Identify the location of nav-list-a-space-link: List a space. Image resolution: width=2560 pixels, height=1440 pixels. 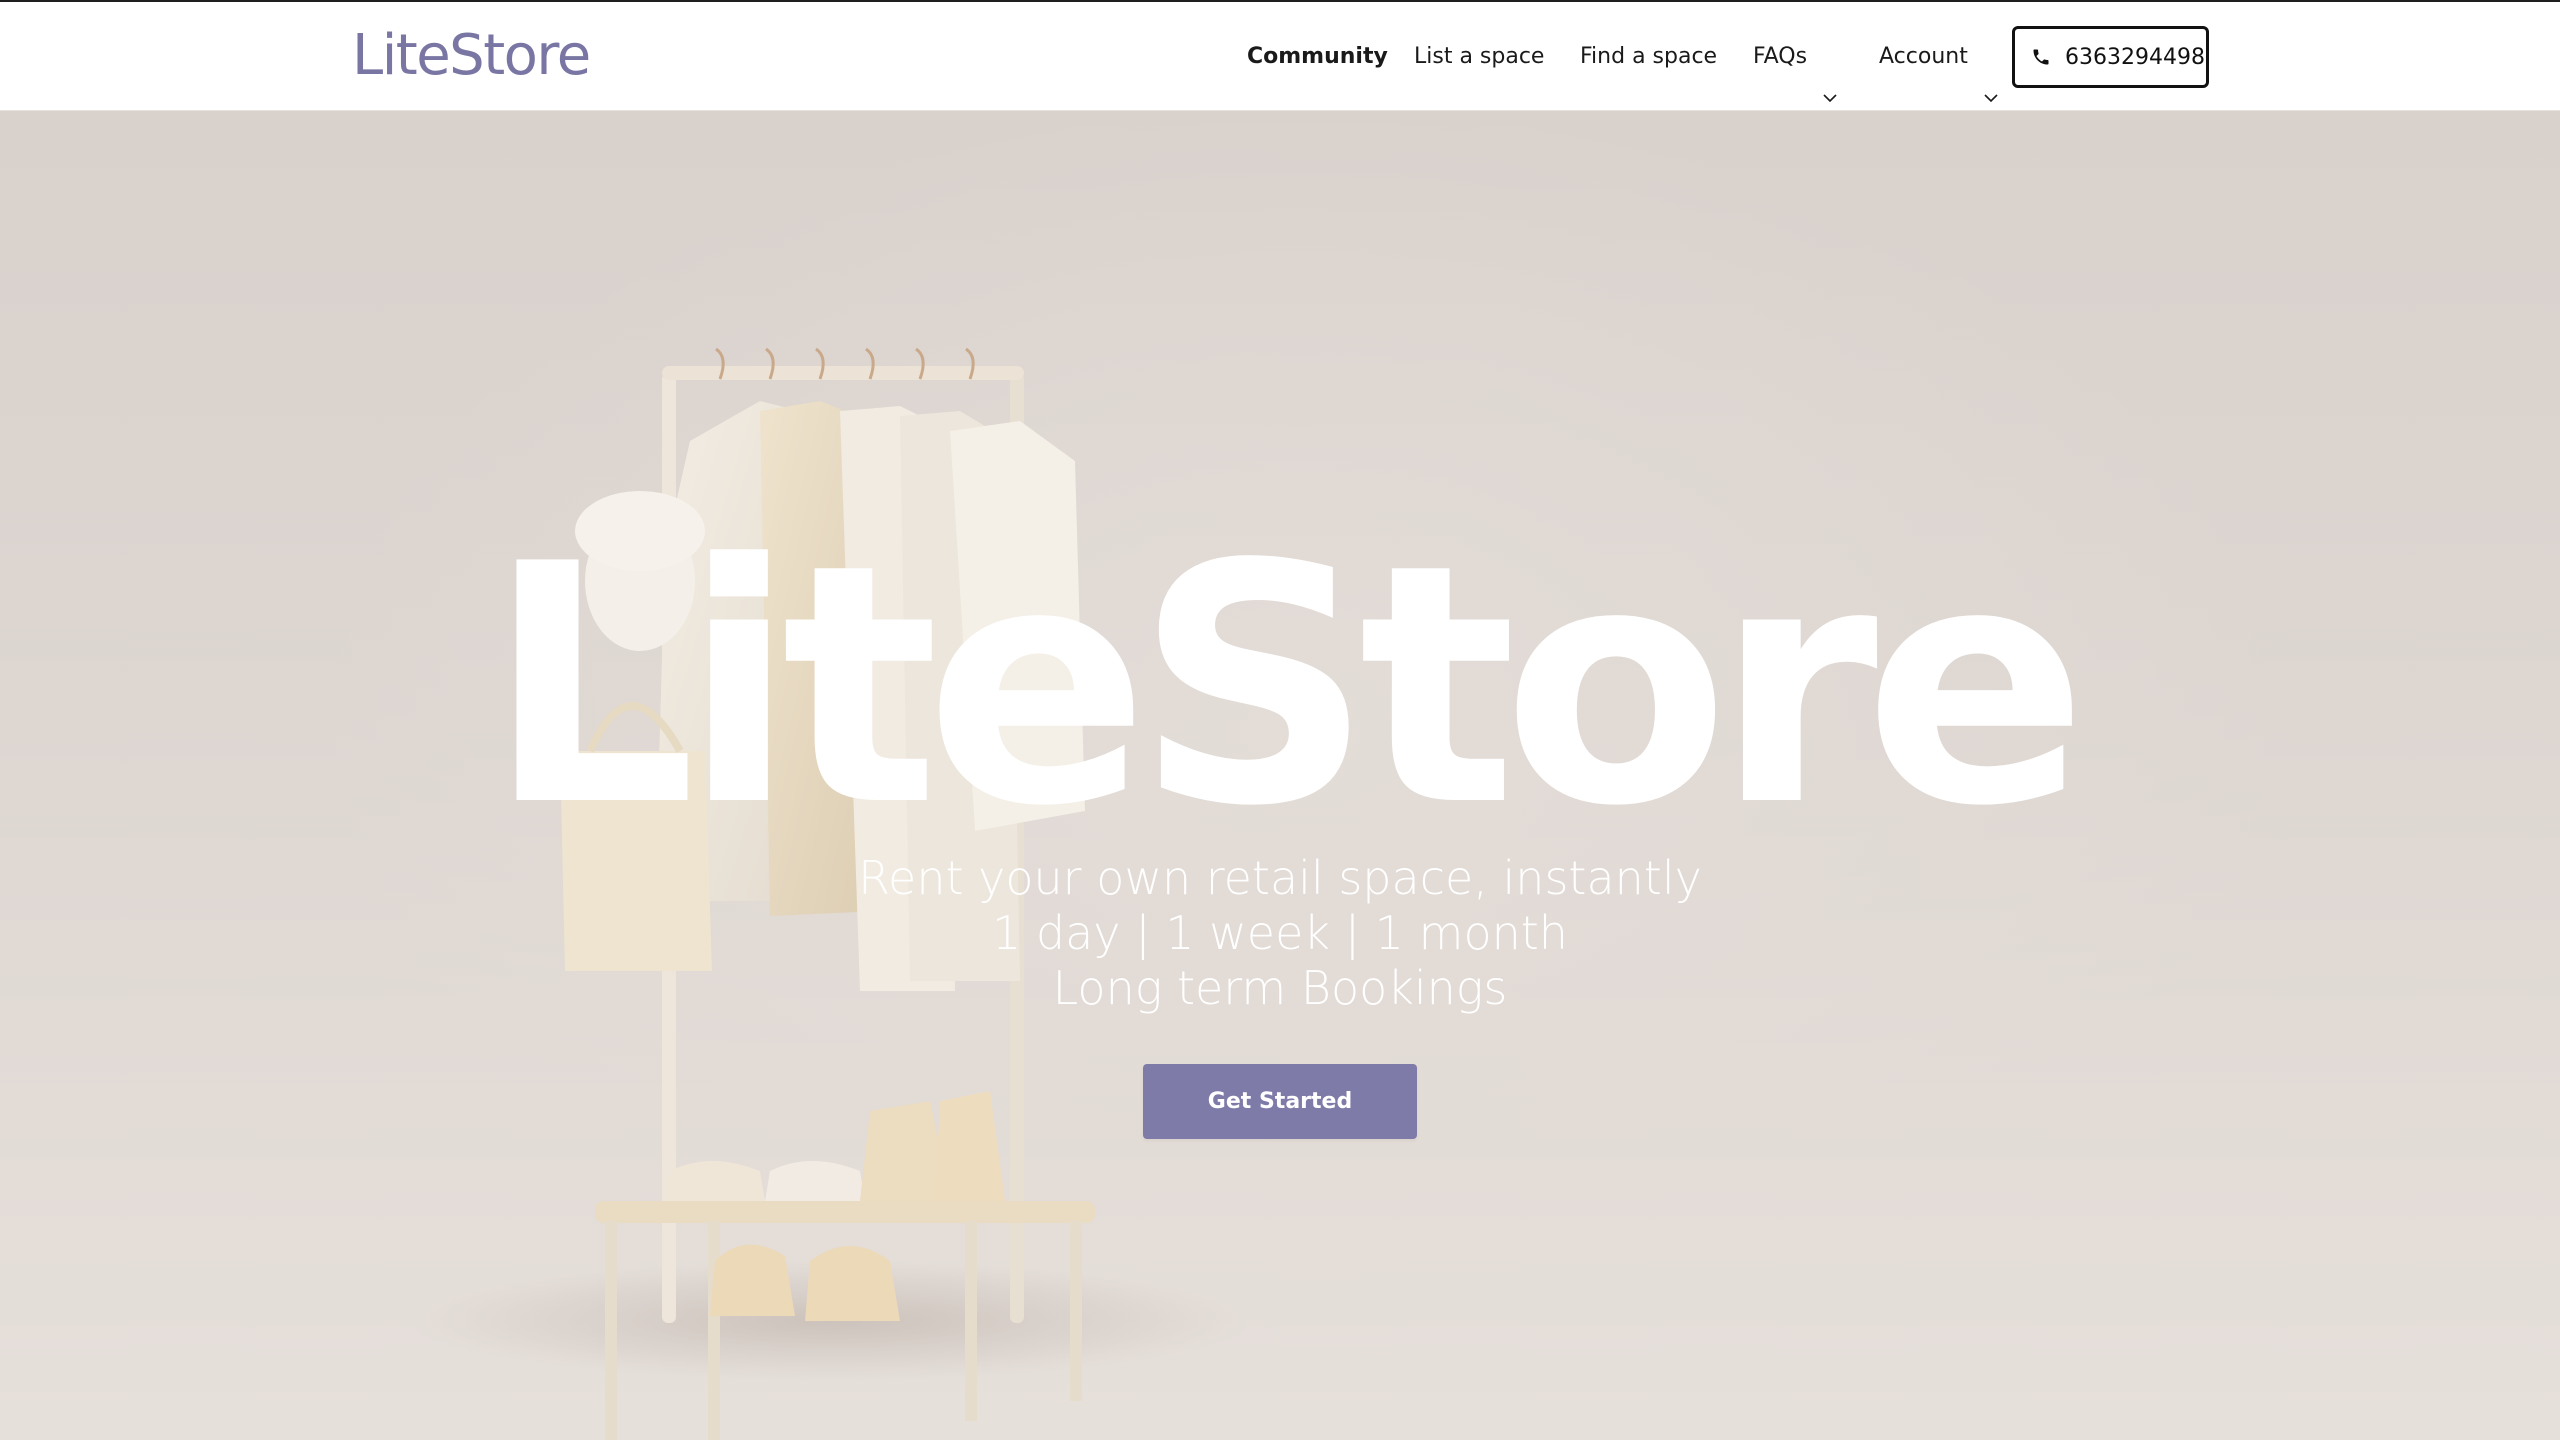
(1479, 56).